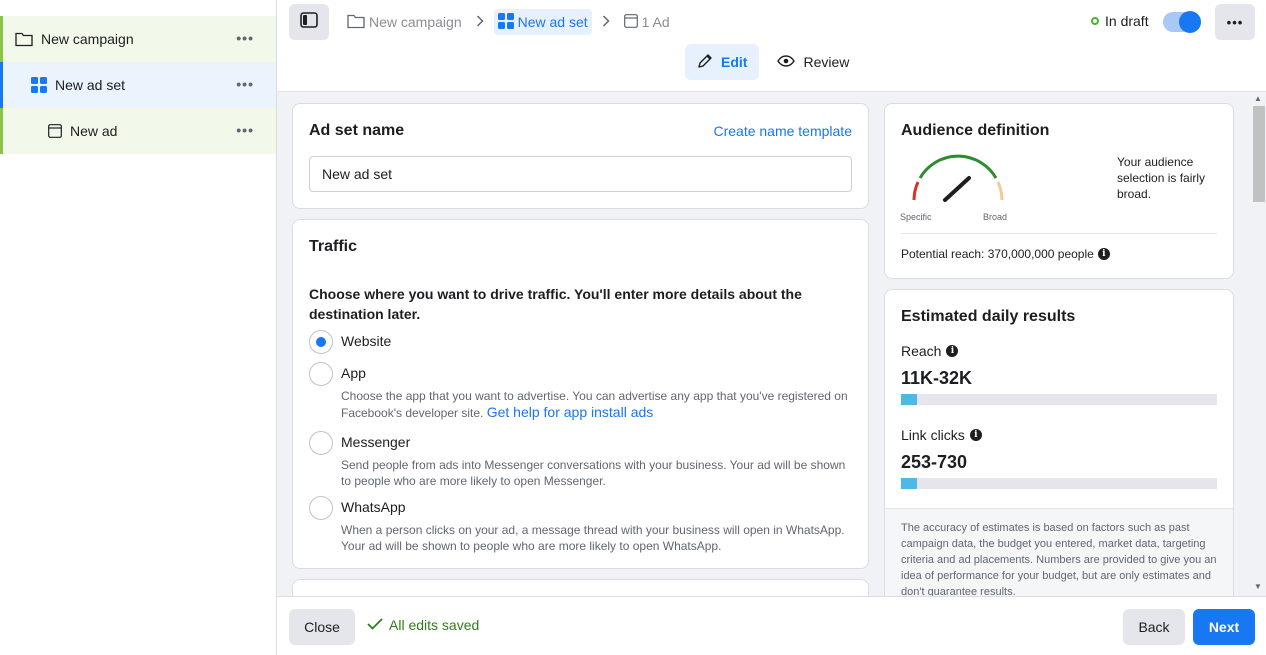 The image size is (1266, 655). What do you see at coordinates (552, 22) in the screenshot?
I see `breadcrumb-label: New ad set` at bounding box center [552, 22].